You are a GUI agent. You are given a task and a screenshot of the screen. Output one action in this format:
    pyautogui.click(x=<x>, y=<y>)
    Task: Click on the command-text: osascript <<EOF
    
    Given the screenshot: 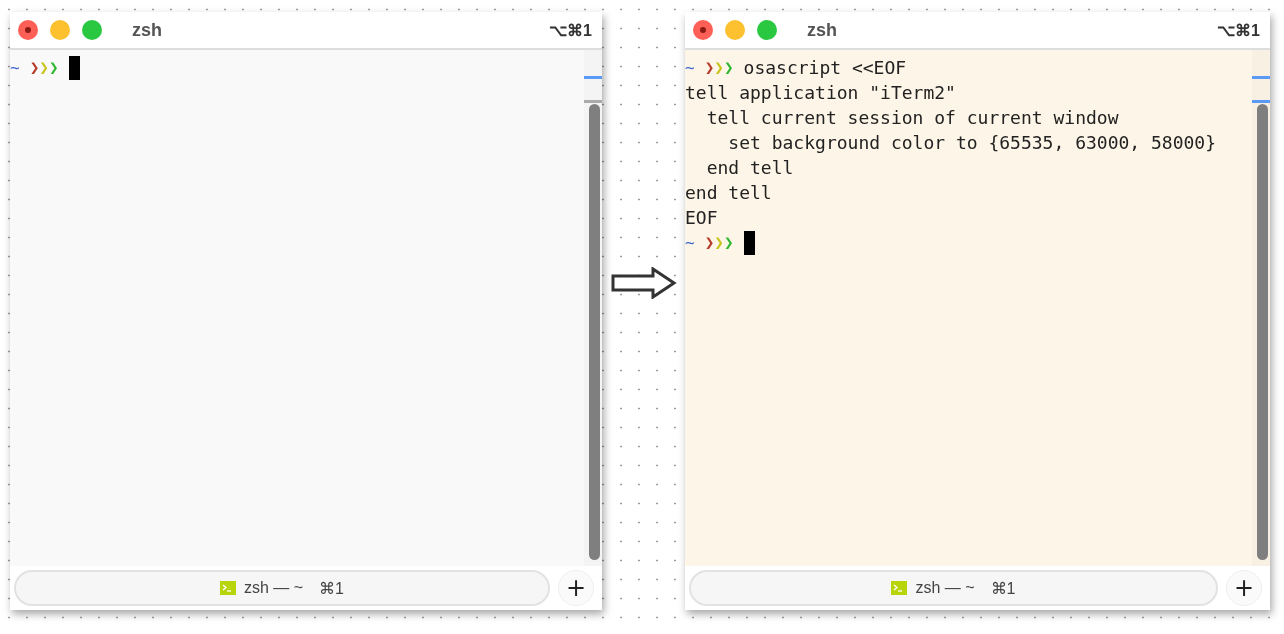 What is the action you would take?
    pyautogui.click(x=825, y=68)
    